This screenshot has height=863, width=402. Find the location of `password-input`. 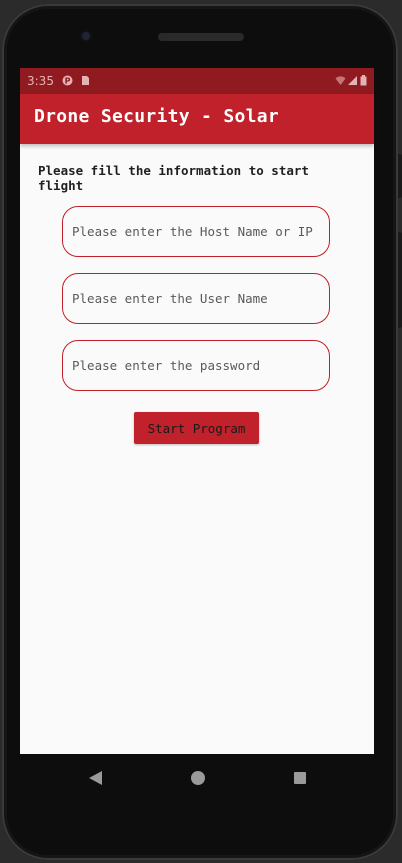

password-input is located at coordinates (197, 365).